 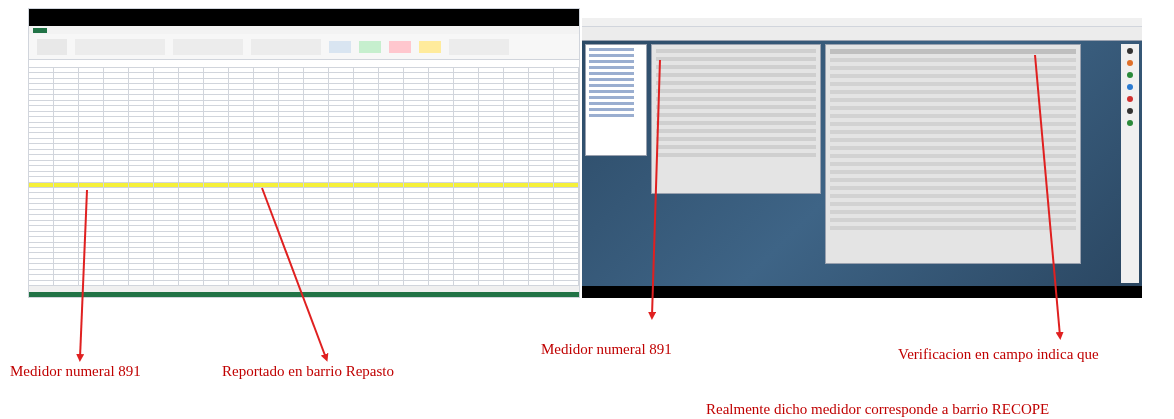 What do you see at coordinates (308, 371) in the screenshot?
I see `callout-caption: Reportado en barrio Repasto` at bounding box center [308, 371].